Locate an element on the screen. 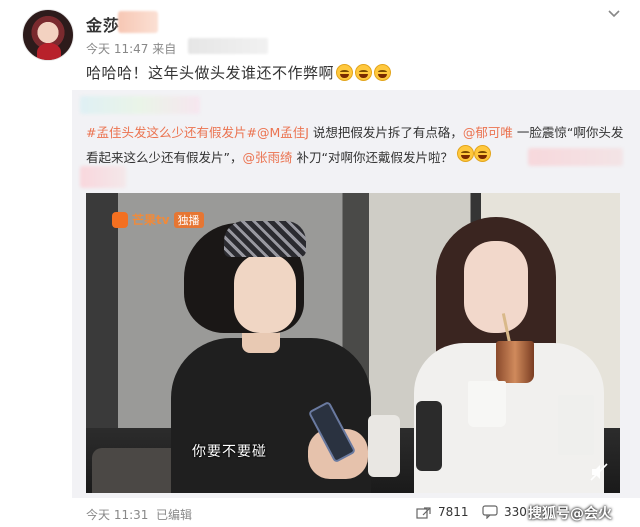 The image size is (640, 527). share-button: 7811 is located at coordinates (442, 512).